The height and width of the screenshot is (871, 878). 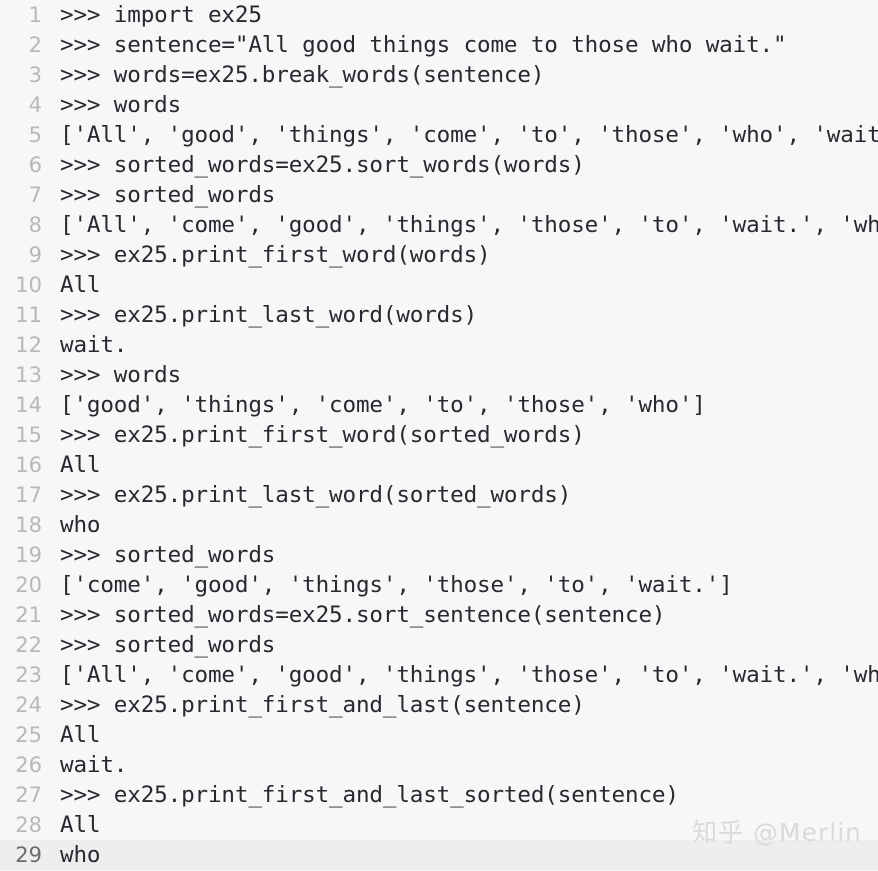 What do you see at coordinates (439, 105) in the screenshot?
I see `code-line: 4 >>> words` at bounding box center [439, 105].